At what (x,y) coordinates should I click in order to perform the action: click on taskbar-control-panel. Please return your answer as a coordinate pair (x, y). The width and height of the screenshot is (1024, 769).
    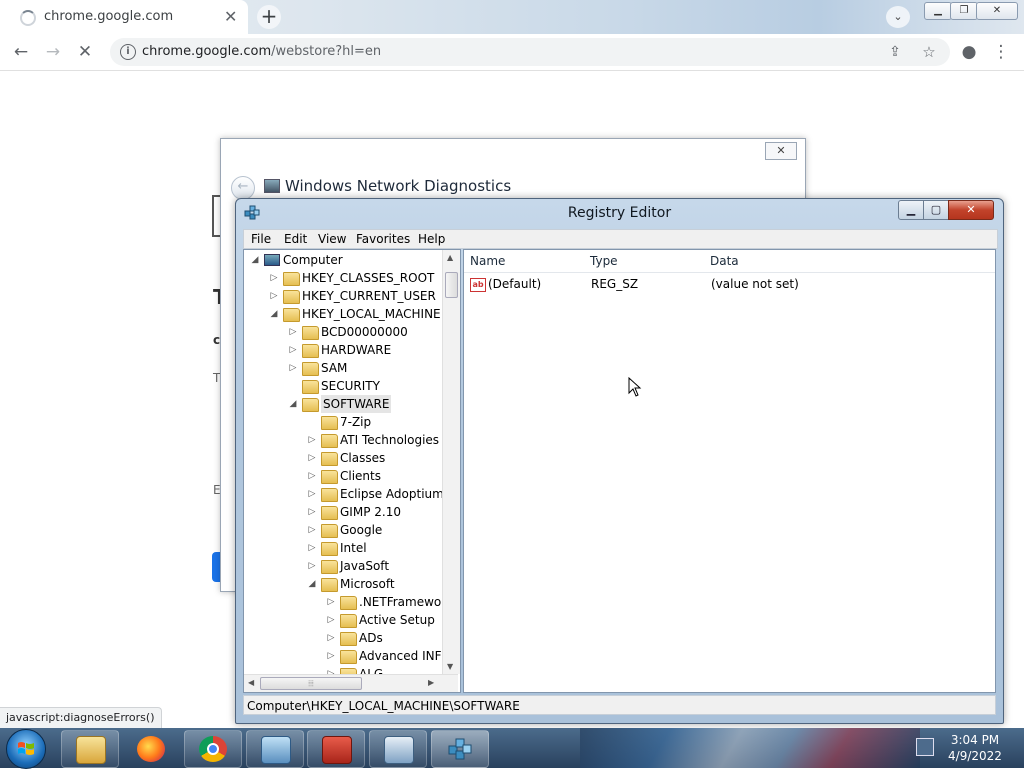
    Looking at the image, I should click on (275, 749).